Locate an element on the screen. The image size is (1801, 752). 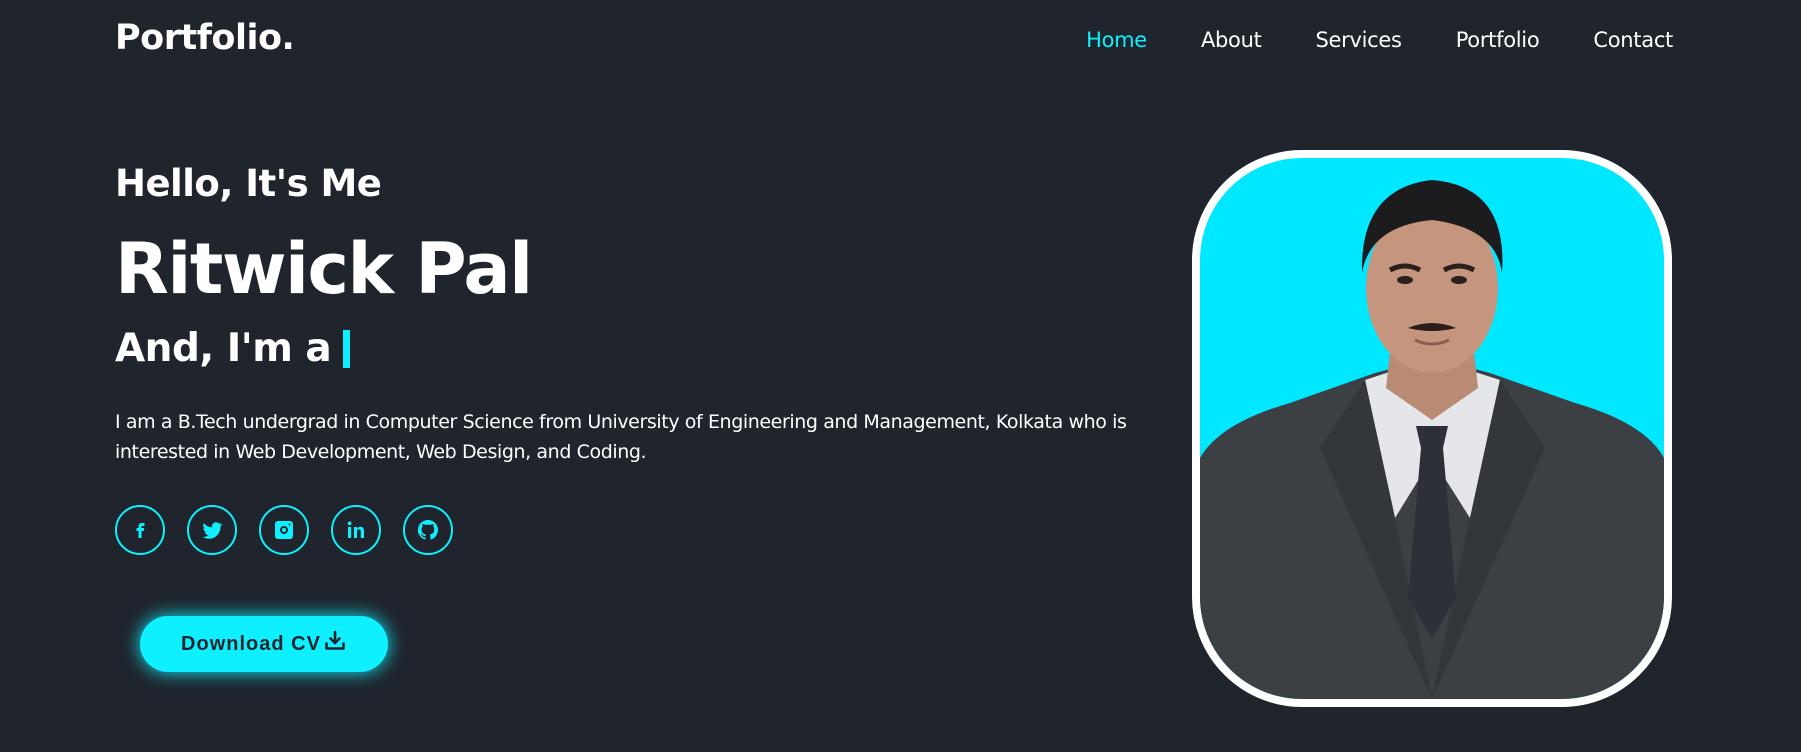
download-cv-label: Download CV is located at coordinates (251, 643).